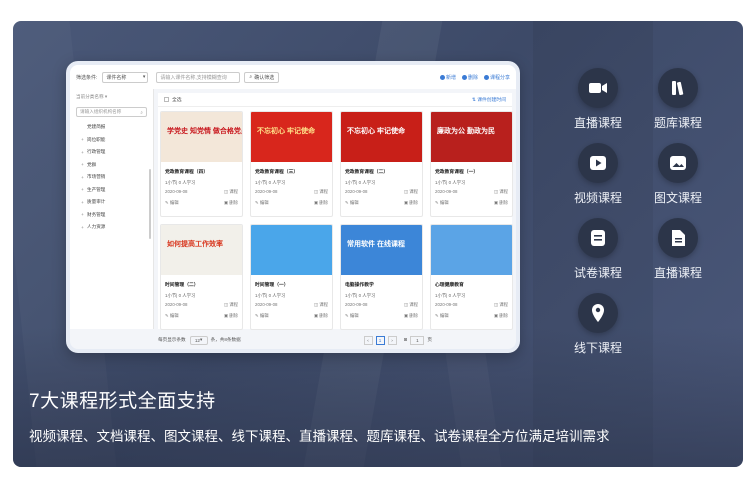 Image resolution: width=755 pixels, height=492 pixels. Describe the element at coordinates (111, 140) in the screenshot. I see `sidebar-item: + 岗位职能` at that location.